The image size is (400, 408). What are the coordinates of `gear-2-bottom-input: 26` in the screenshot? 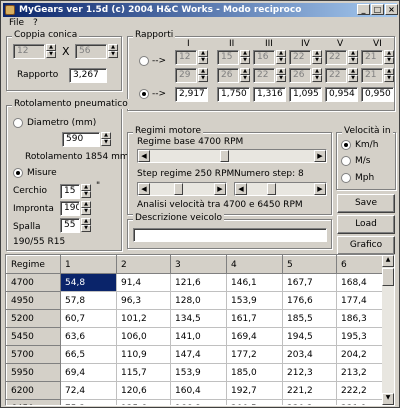 It's located at (228, 75).